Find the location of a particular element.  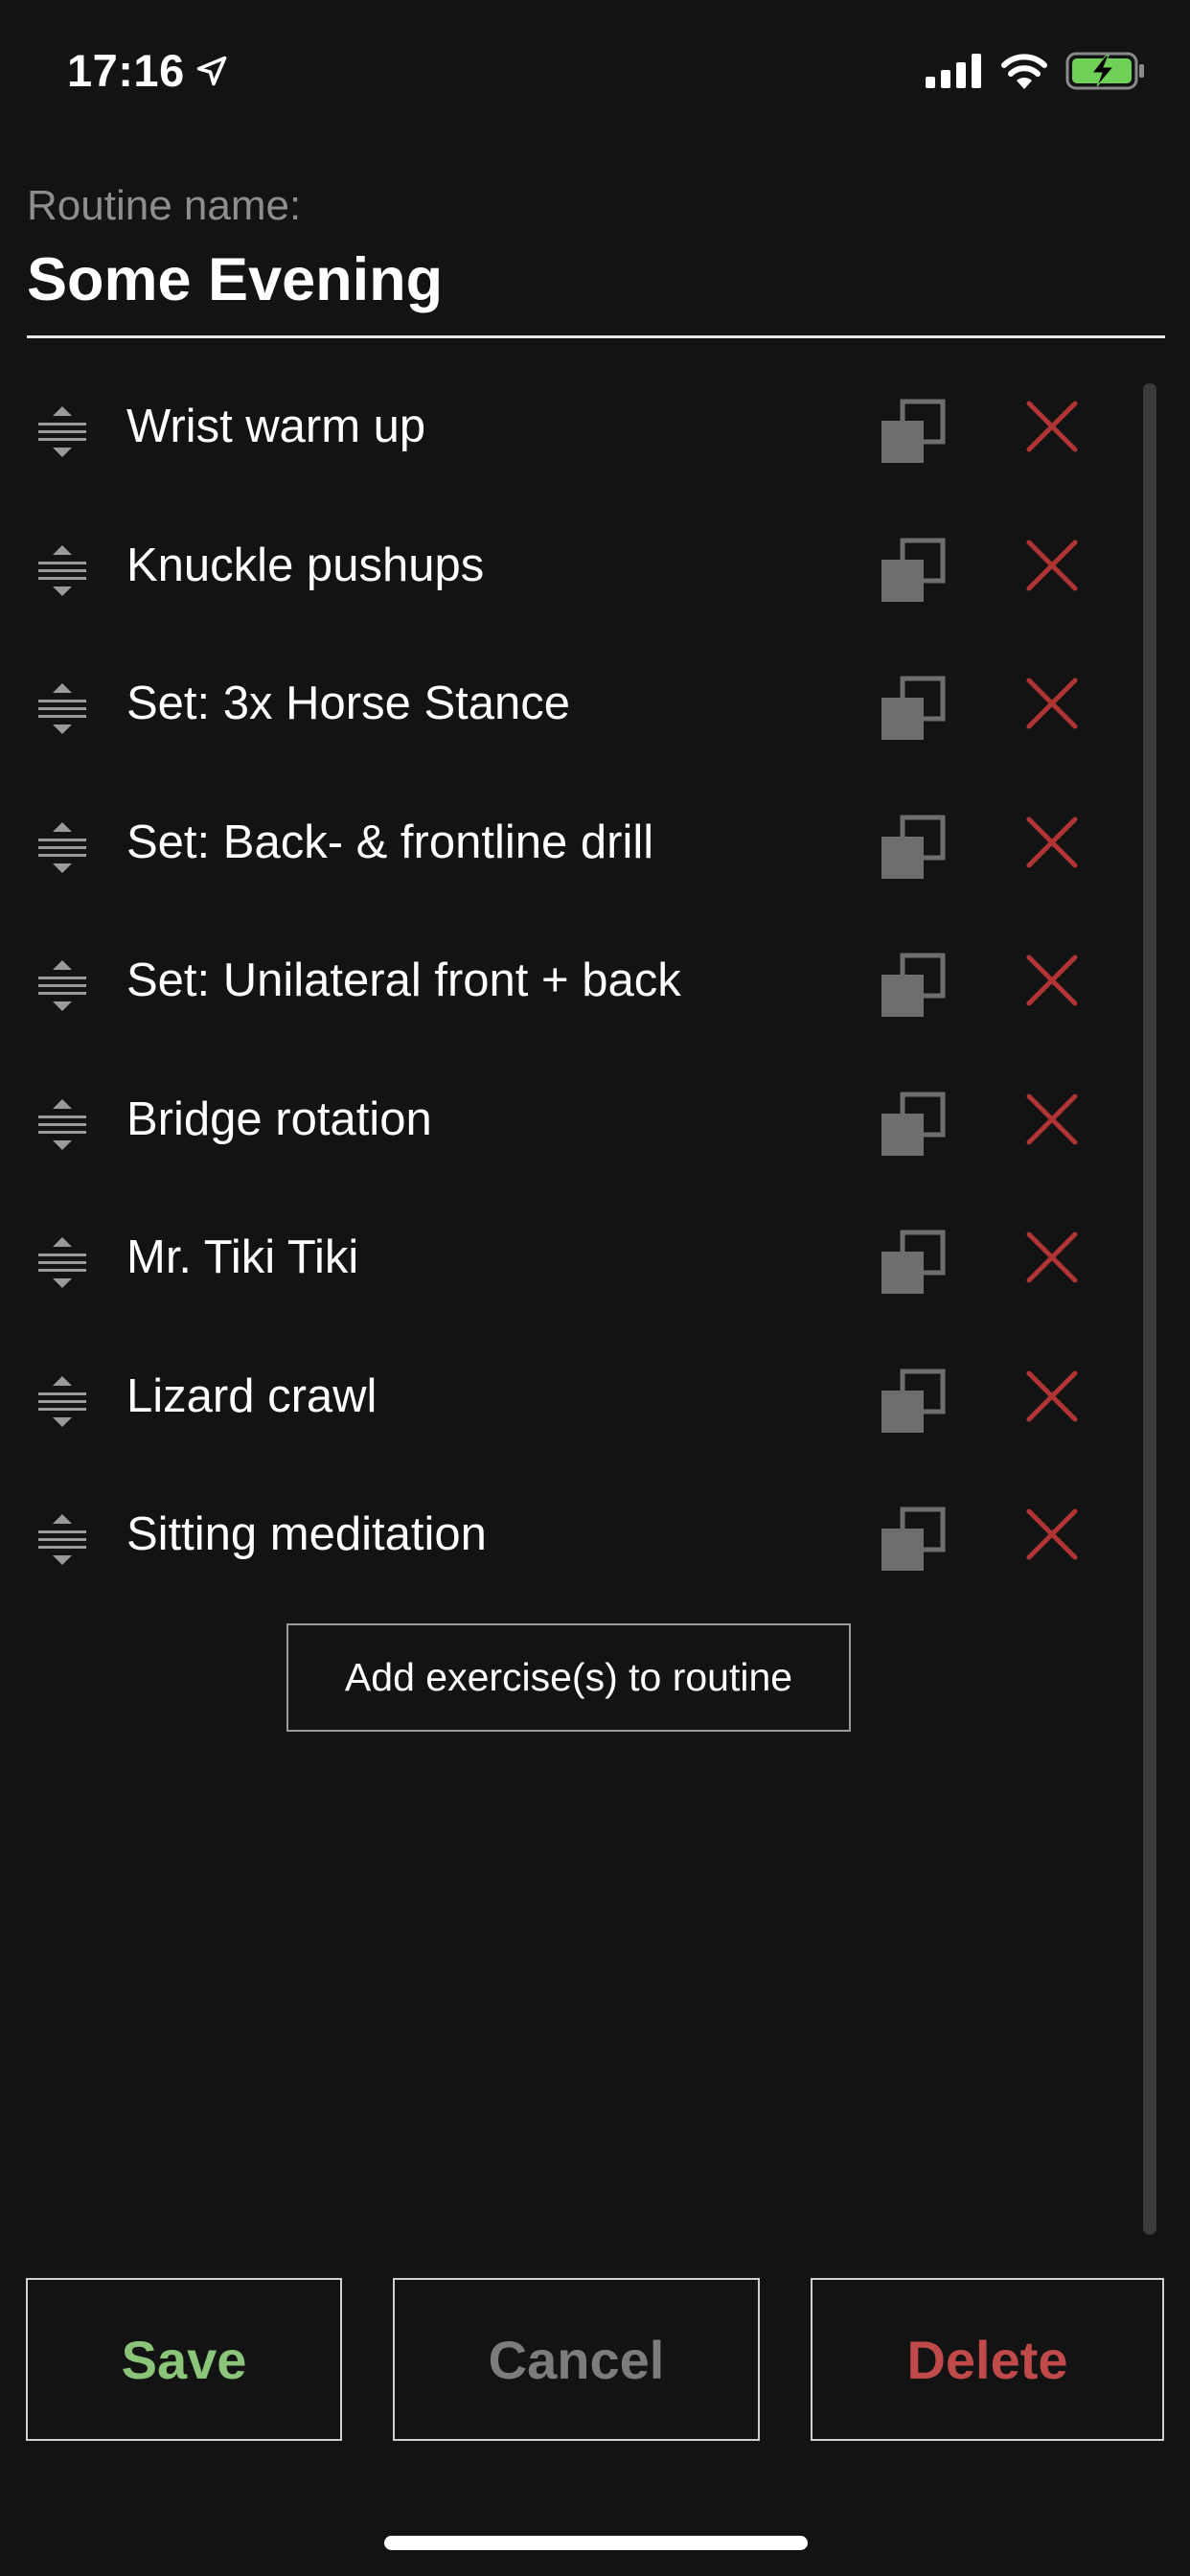

home-indicator is located at coordinates (596, 2543).